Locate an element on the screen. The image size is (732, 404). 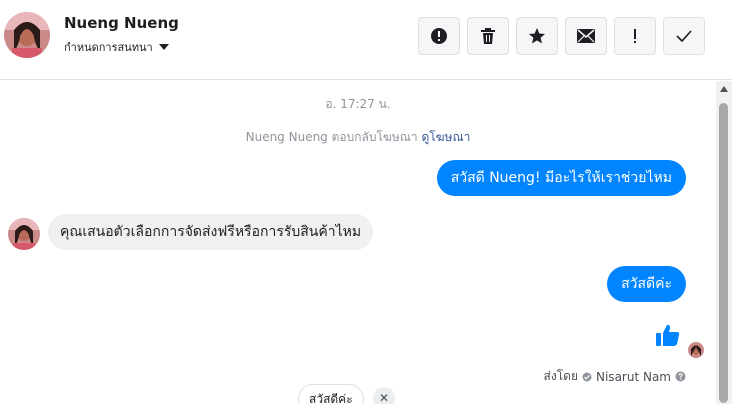
quick-reply-chip: สวัสดีค่ะ is located at coordinates (331, 394).